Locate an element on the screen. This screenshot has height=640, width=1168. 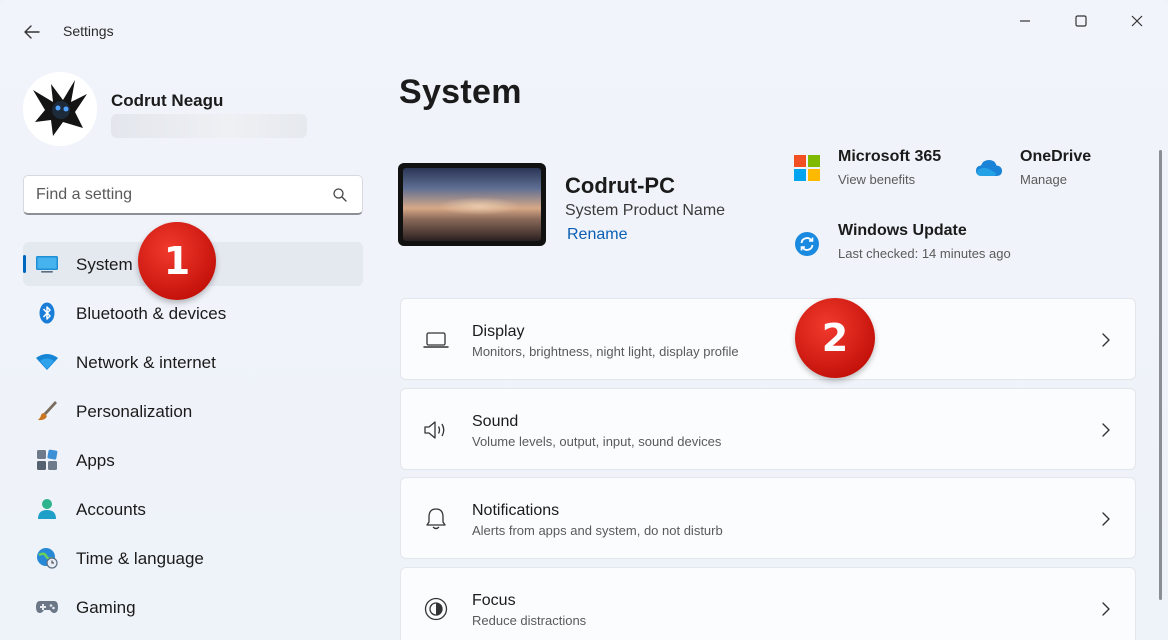
sidebar-item-personalization: Personalization is located at coordinates (193, 411).